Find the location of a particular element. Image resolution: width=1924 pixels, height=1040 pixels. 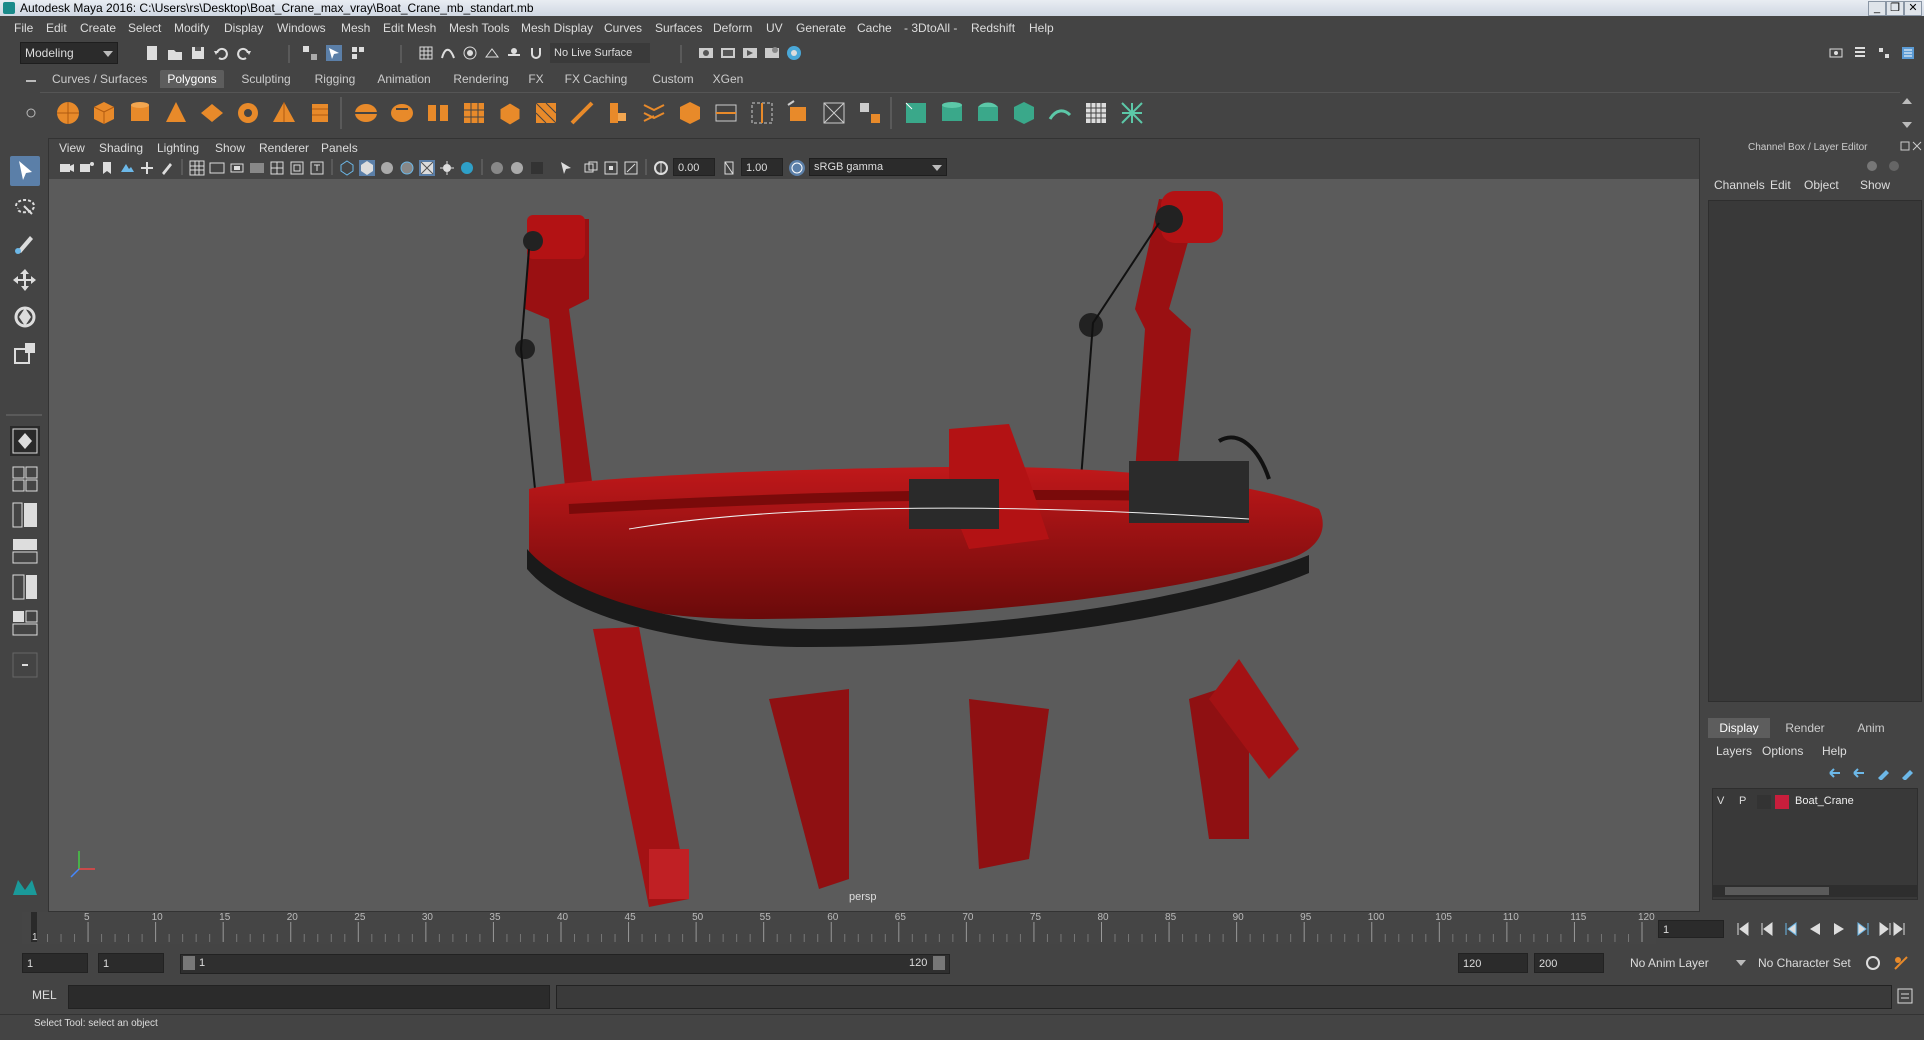

viewport-menu-show: Show is located at coordinates (230, 148).